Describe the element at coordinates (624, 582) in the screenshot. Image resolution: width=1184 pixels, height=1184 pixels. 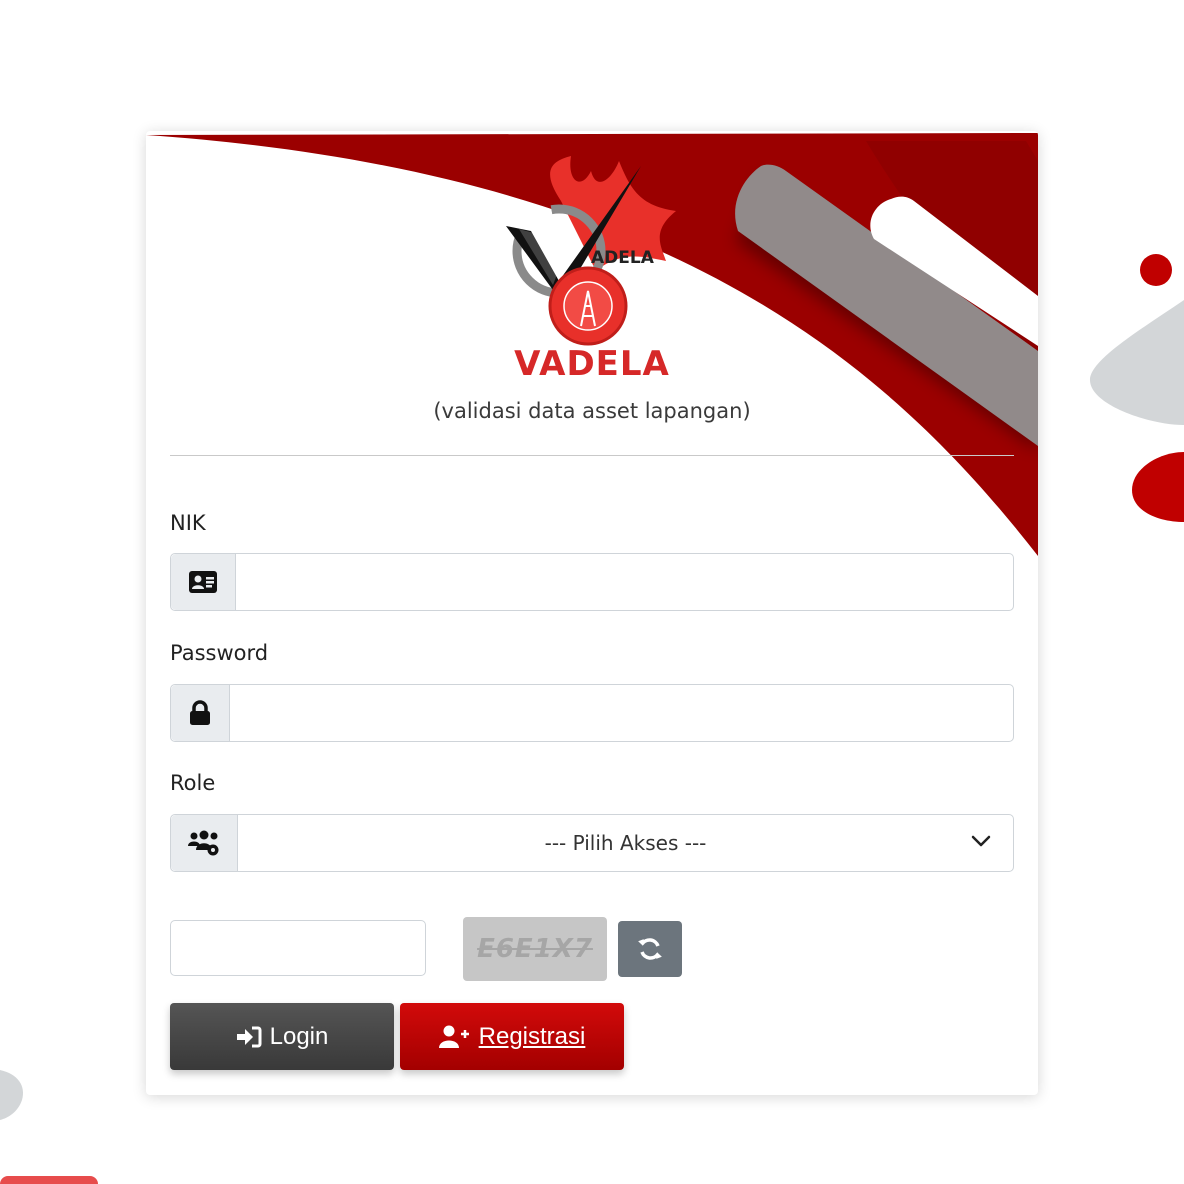
I see `nik-input` at that location.